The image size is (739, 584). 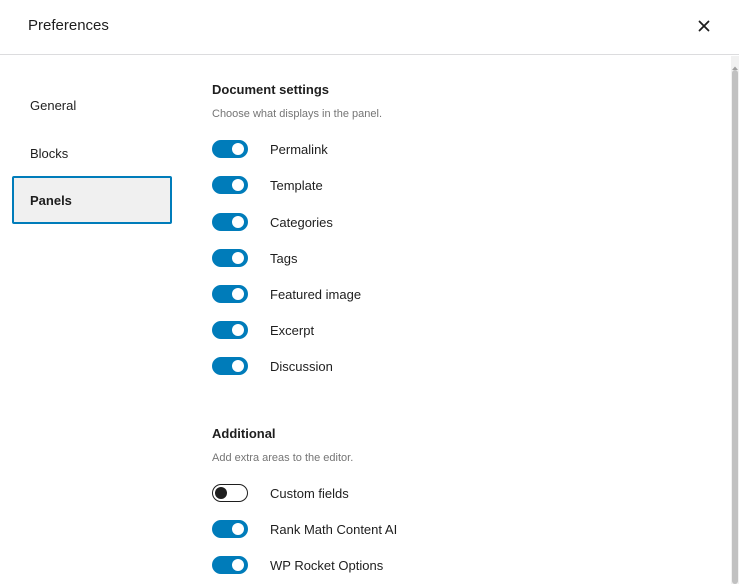 I want to click on tab-blocks: Blocks, so click(x=92, y=153).